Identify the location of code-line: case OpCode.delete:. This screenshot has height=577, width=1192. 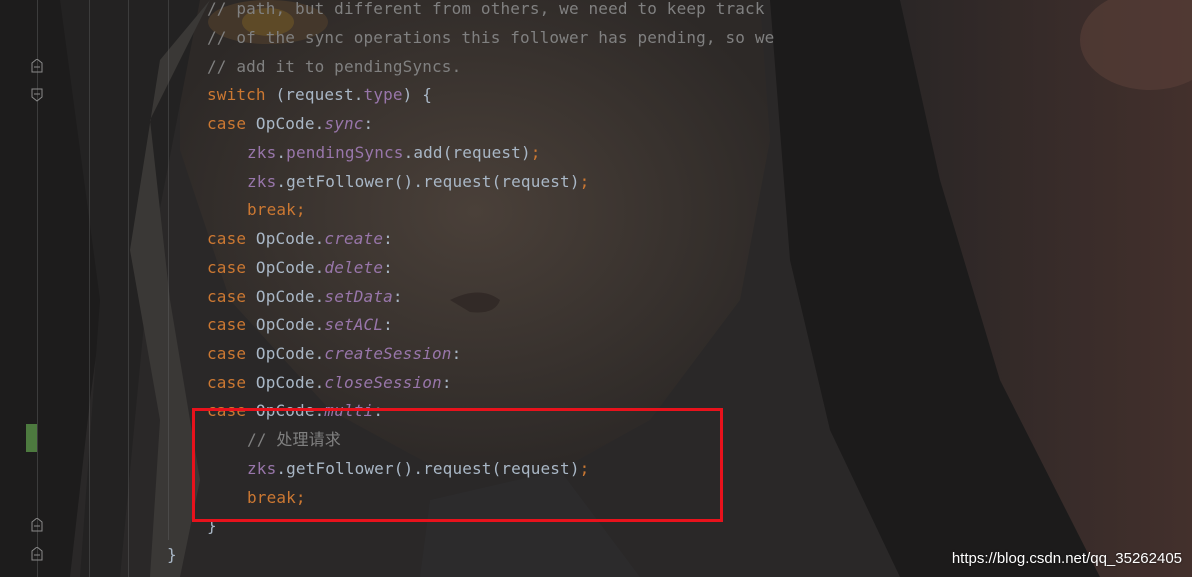
(300, 267).